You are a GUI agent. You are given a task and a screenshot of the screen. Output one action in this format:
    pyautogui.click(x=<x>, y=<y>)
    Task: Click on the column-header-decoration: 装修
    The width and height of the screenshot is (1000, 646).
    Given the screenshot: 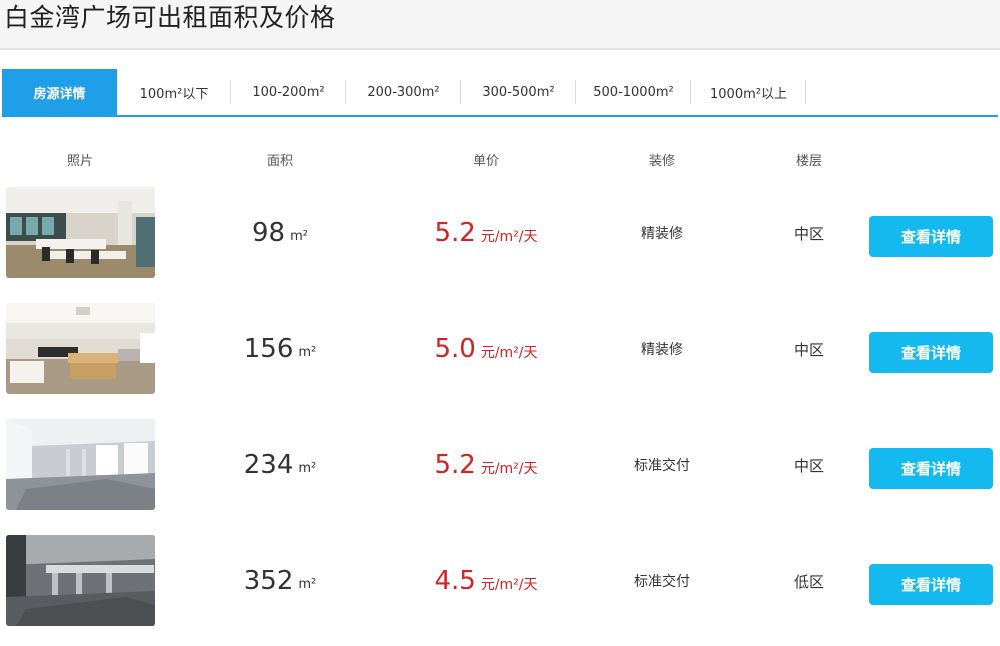 What is the action you would take?
    pyautogui.click(x=661, y=161)
    